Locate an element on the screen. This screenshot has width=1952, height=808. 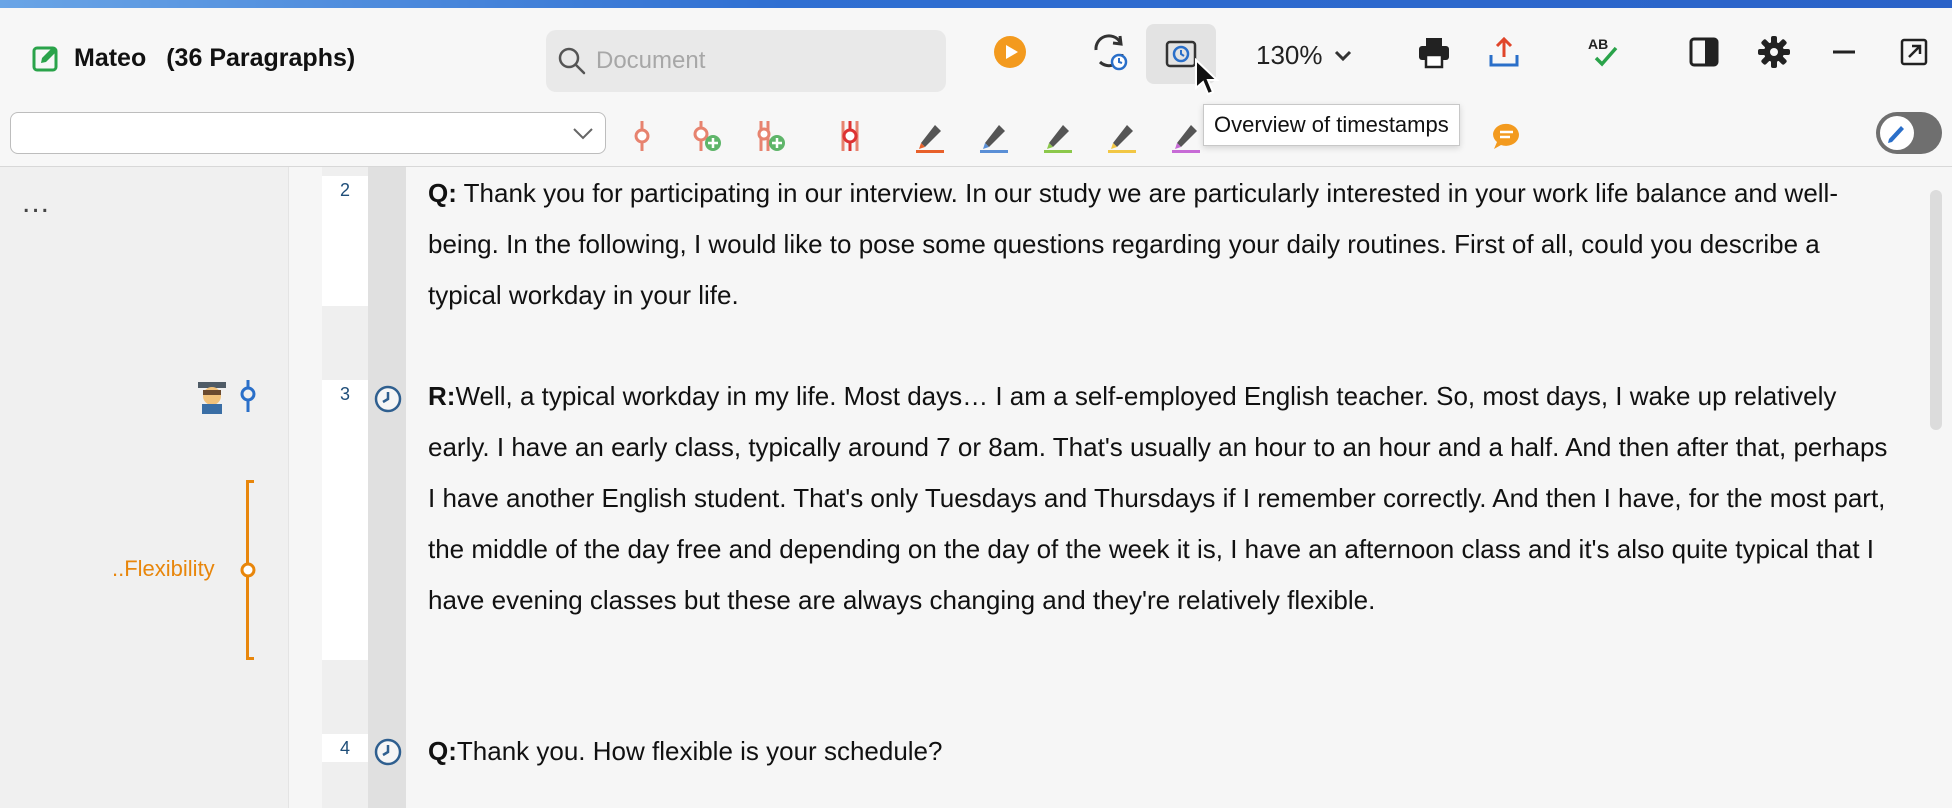
upload-icon is located at coordinates (1504, 51).